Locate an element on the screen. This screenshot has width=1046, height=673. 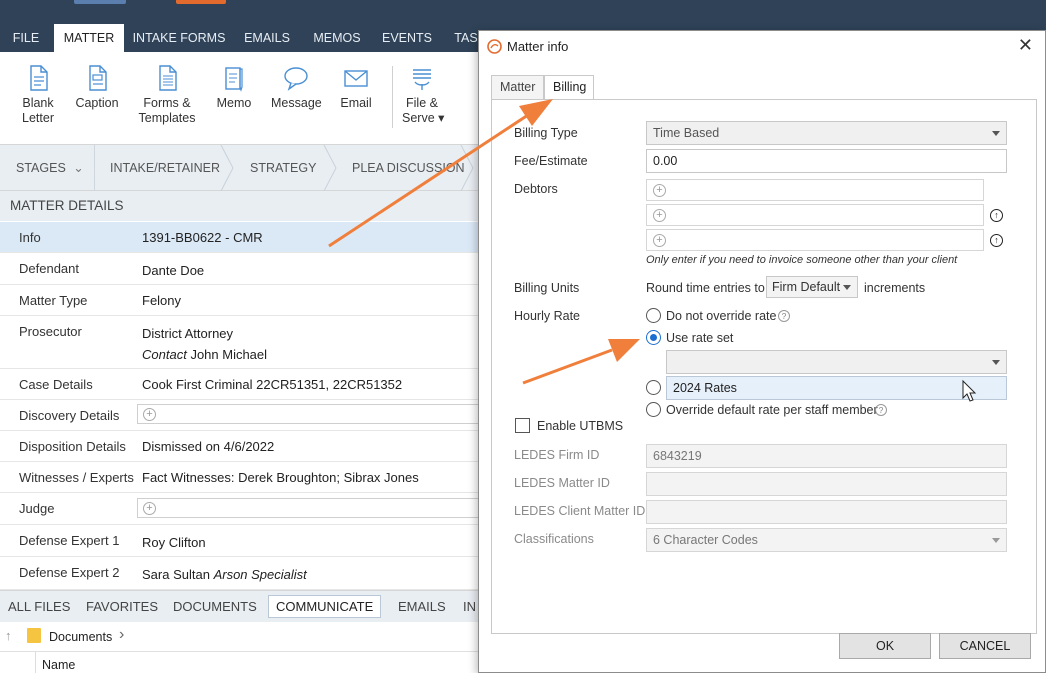
discovery-details-input: + is located at coordinates (309, 414).